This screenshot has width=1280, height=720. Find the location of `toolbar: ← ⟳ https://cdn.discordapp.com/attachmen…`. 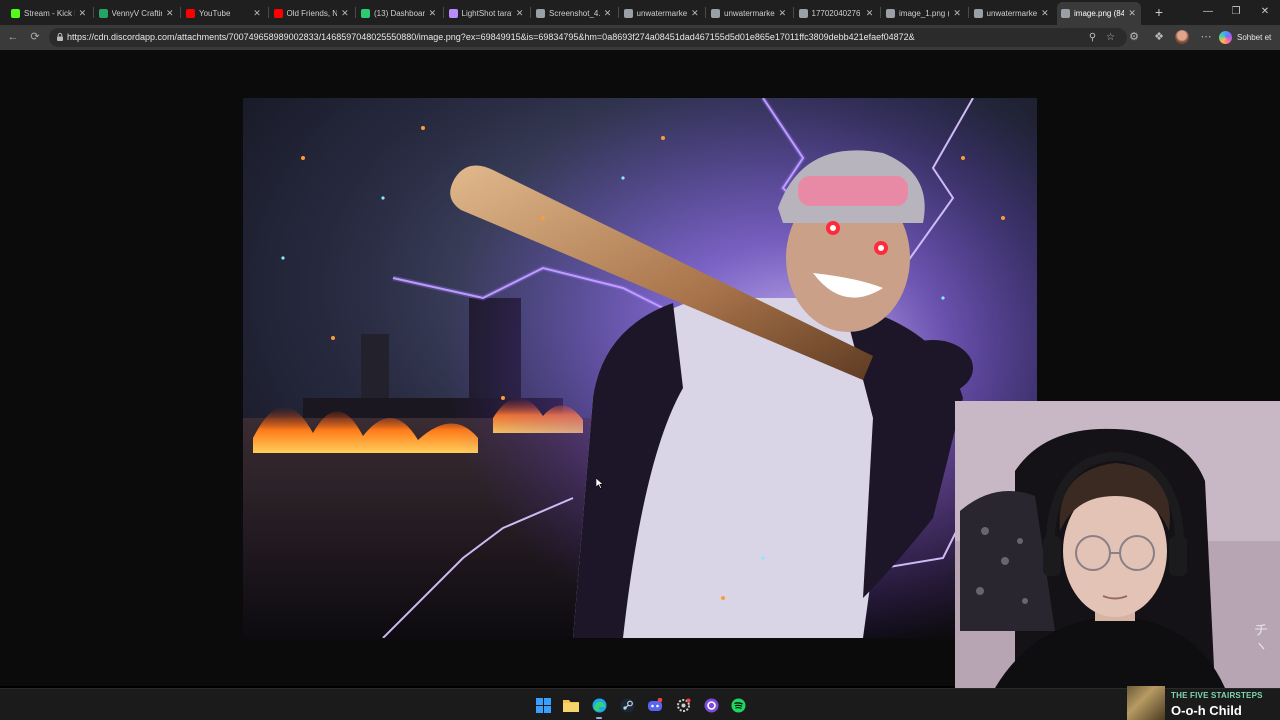

toolbar: ← ⟳ https://cdn.discordapp.com/attachmen… is located at coordinates (640, 37).